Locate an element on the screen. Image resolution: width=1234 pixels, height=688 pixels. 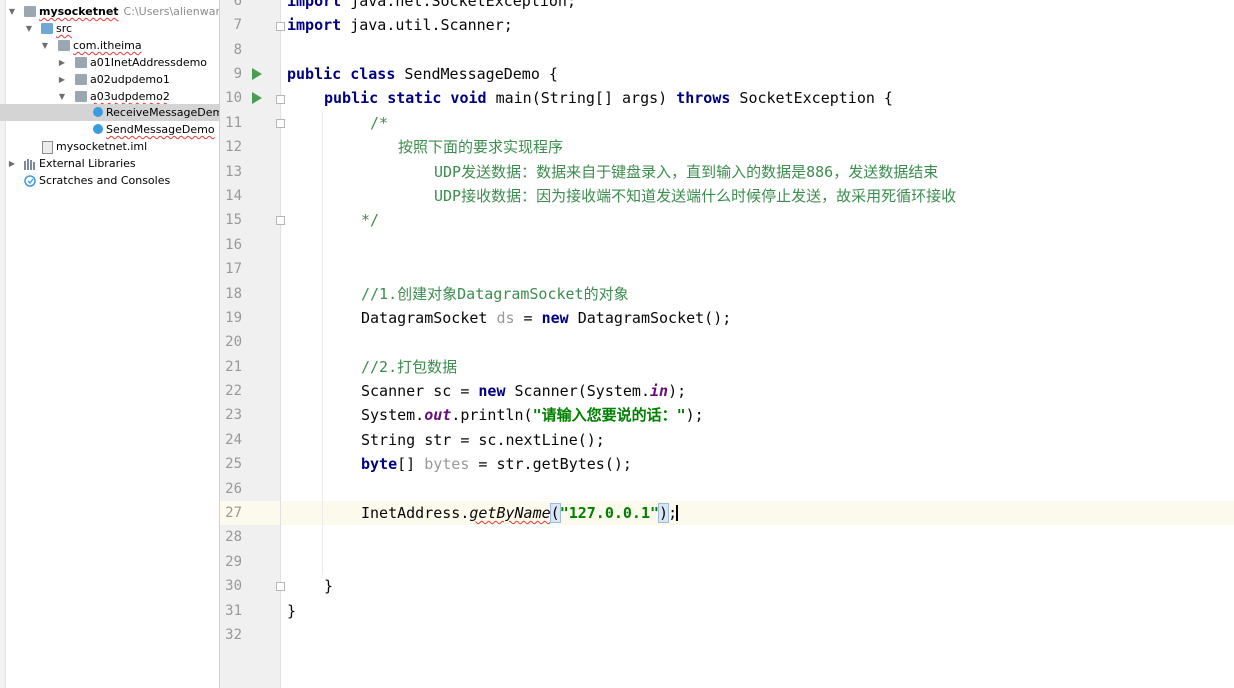
tree-item-label: SendMessageDemo is located at coordinates (160, 129).